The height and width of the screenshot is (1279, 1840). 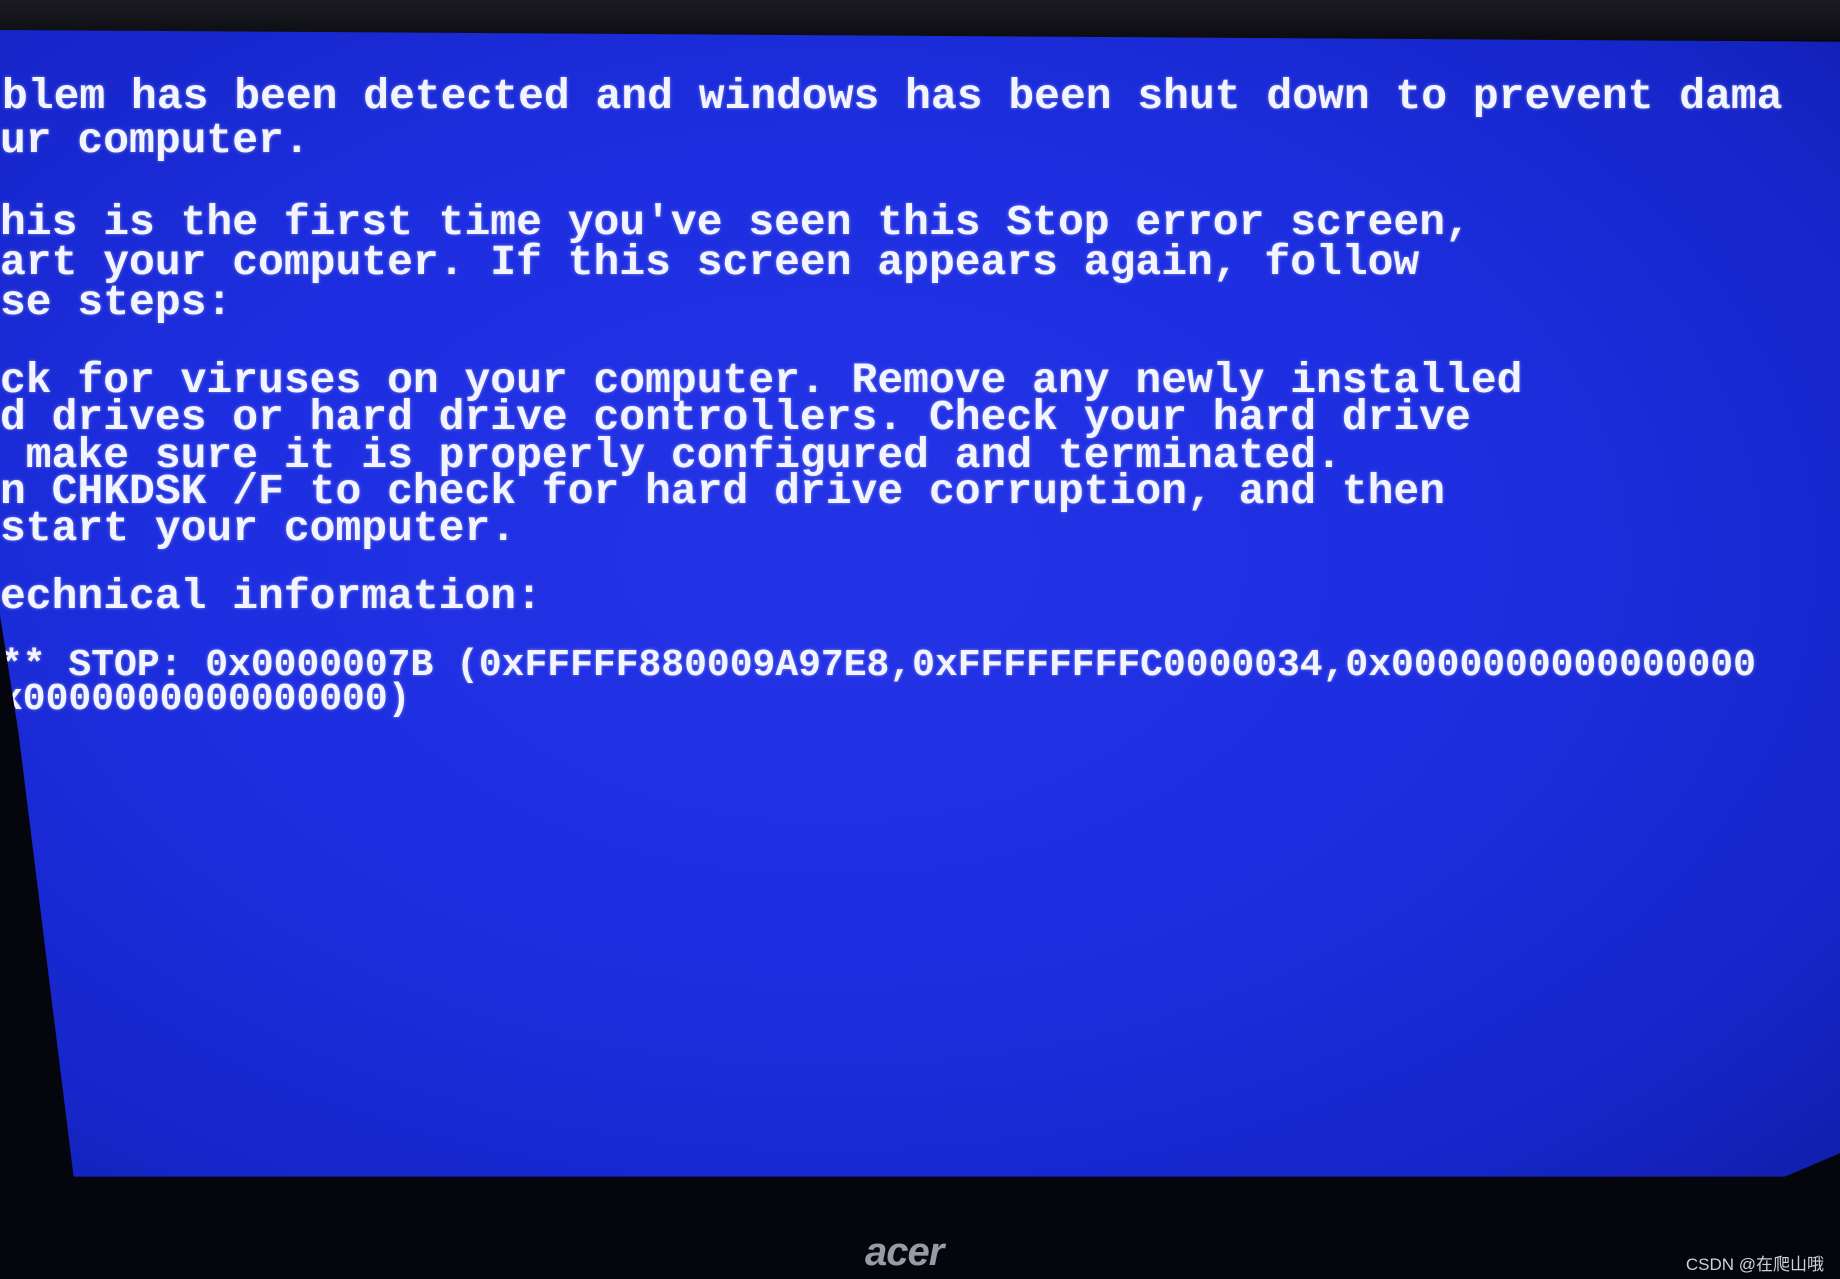 What do you see at coordinates (205, 699) in the screenshot?
I see `stop-code-line-2: x0000000000000000)` at bounding box center [205, 699].